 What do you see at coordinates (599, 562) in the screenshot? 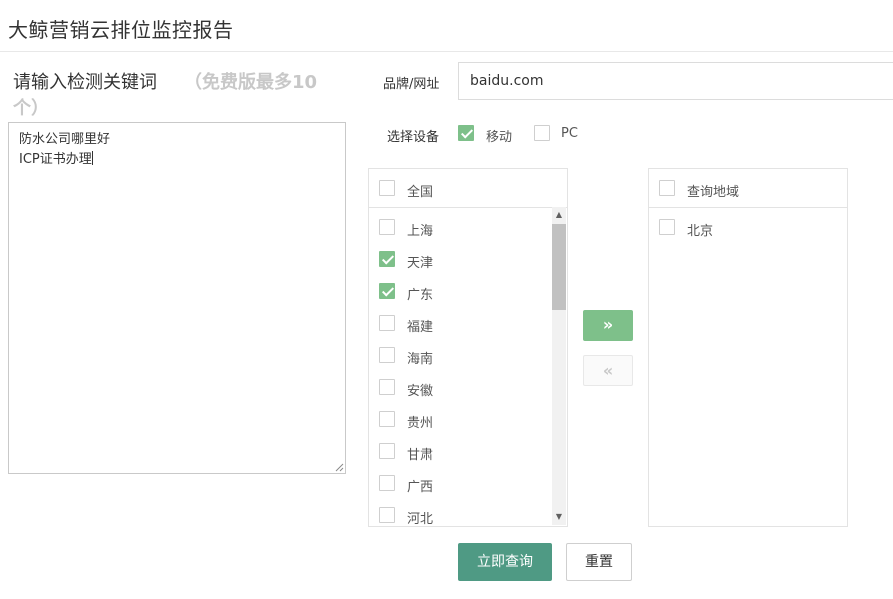
I see `reset-button: 重置` at bounding box center [599, 562].